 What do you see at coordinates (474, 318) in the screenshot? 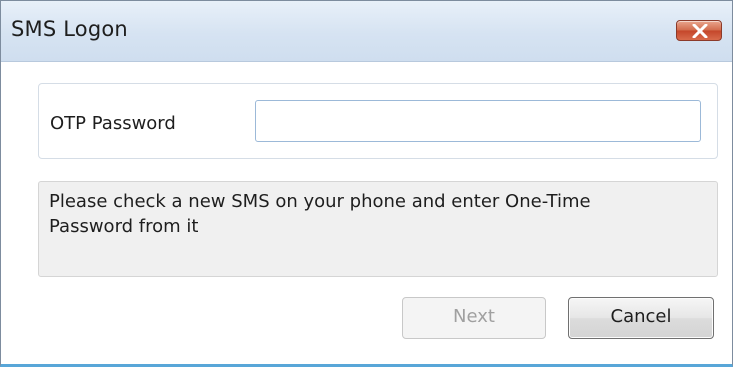
I see `next-button: Next` at bounding box center [474, 318].